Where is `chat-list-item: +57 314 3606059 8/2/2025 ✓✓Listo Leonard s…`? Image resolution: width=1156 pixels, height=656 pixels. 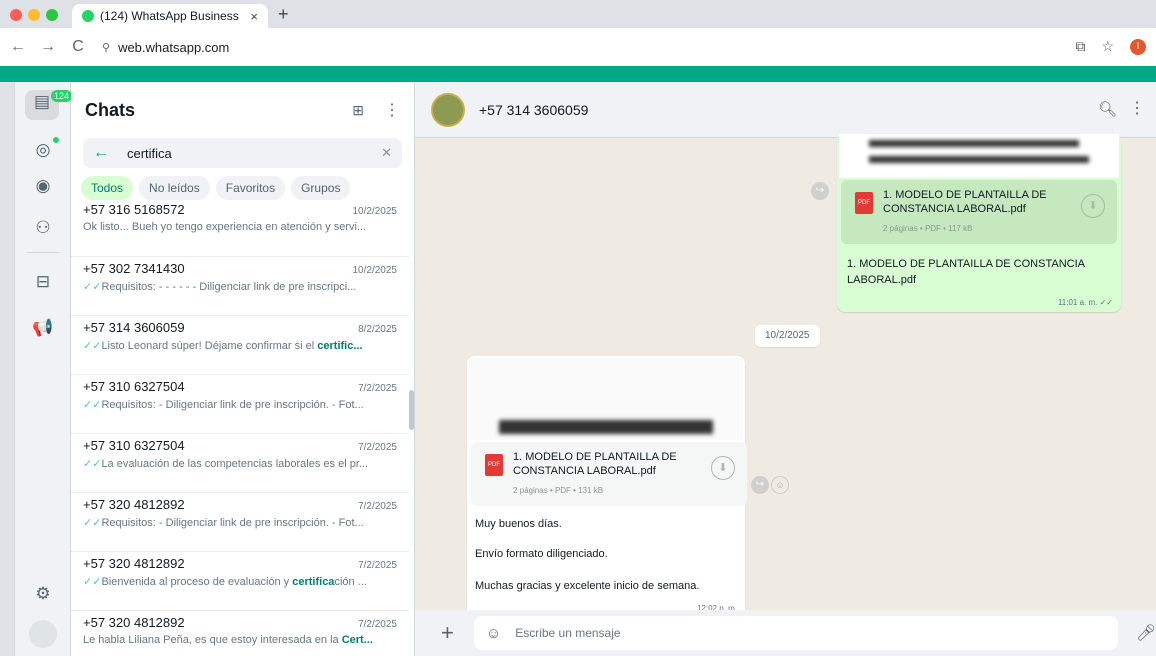 chat-list-item: +57 314 3606059 8/2/2025 ✓✓Listo Leonard s… is located at coordinates (240, 345).